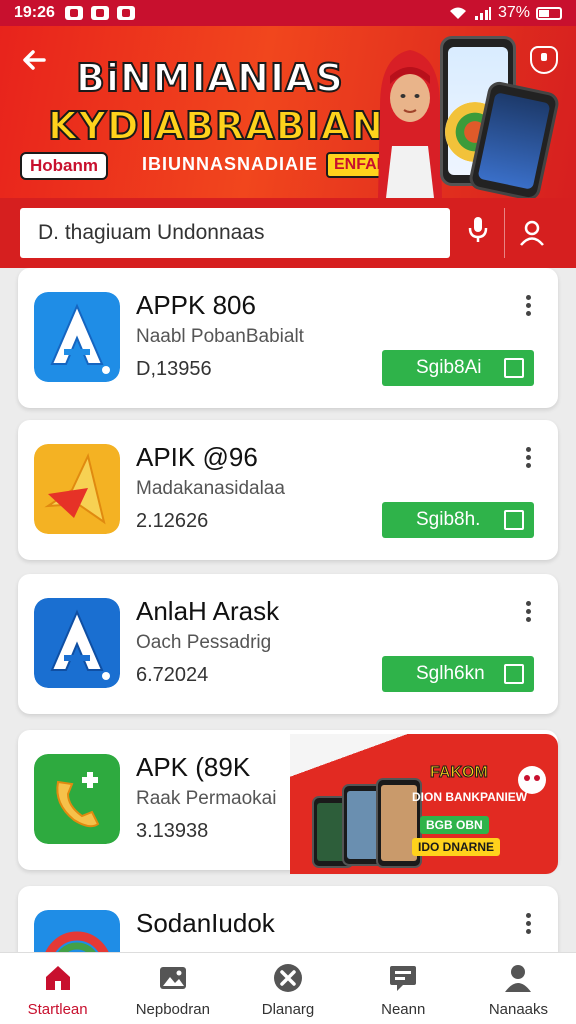 The width and height of the screenshot is (576, 1024). Describe the element at coordinates (410, 124) in the screenshot. I see `presenter-image` at that location.